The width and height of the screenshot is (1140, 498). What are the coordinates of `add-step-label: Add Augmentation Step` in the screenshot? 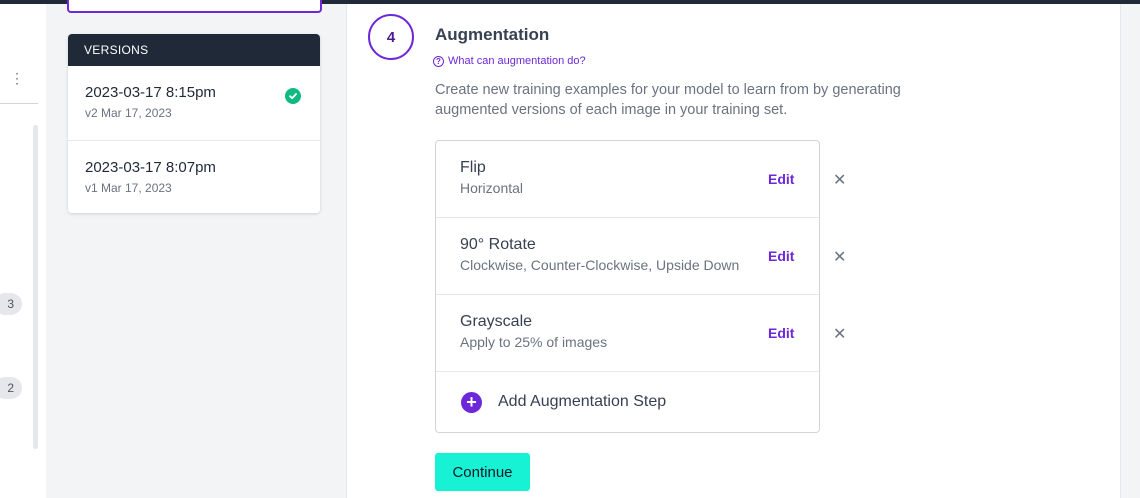 It's located at (582, 401).